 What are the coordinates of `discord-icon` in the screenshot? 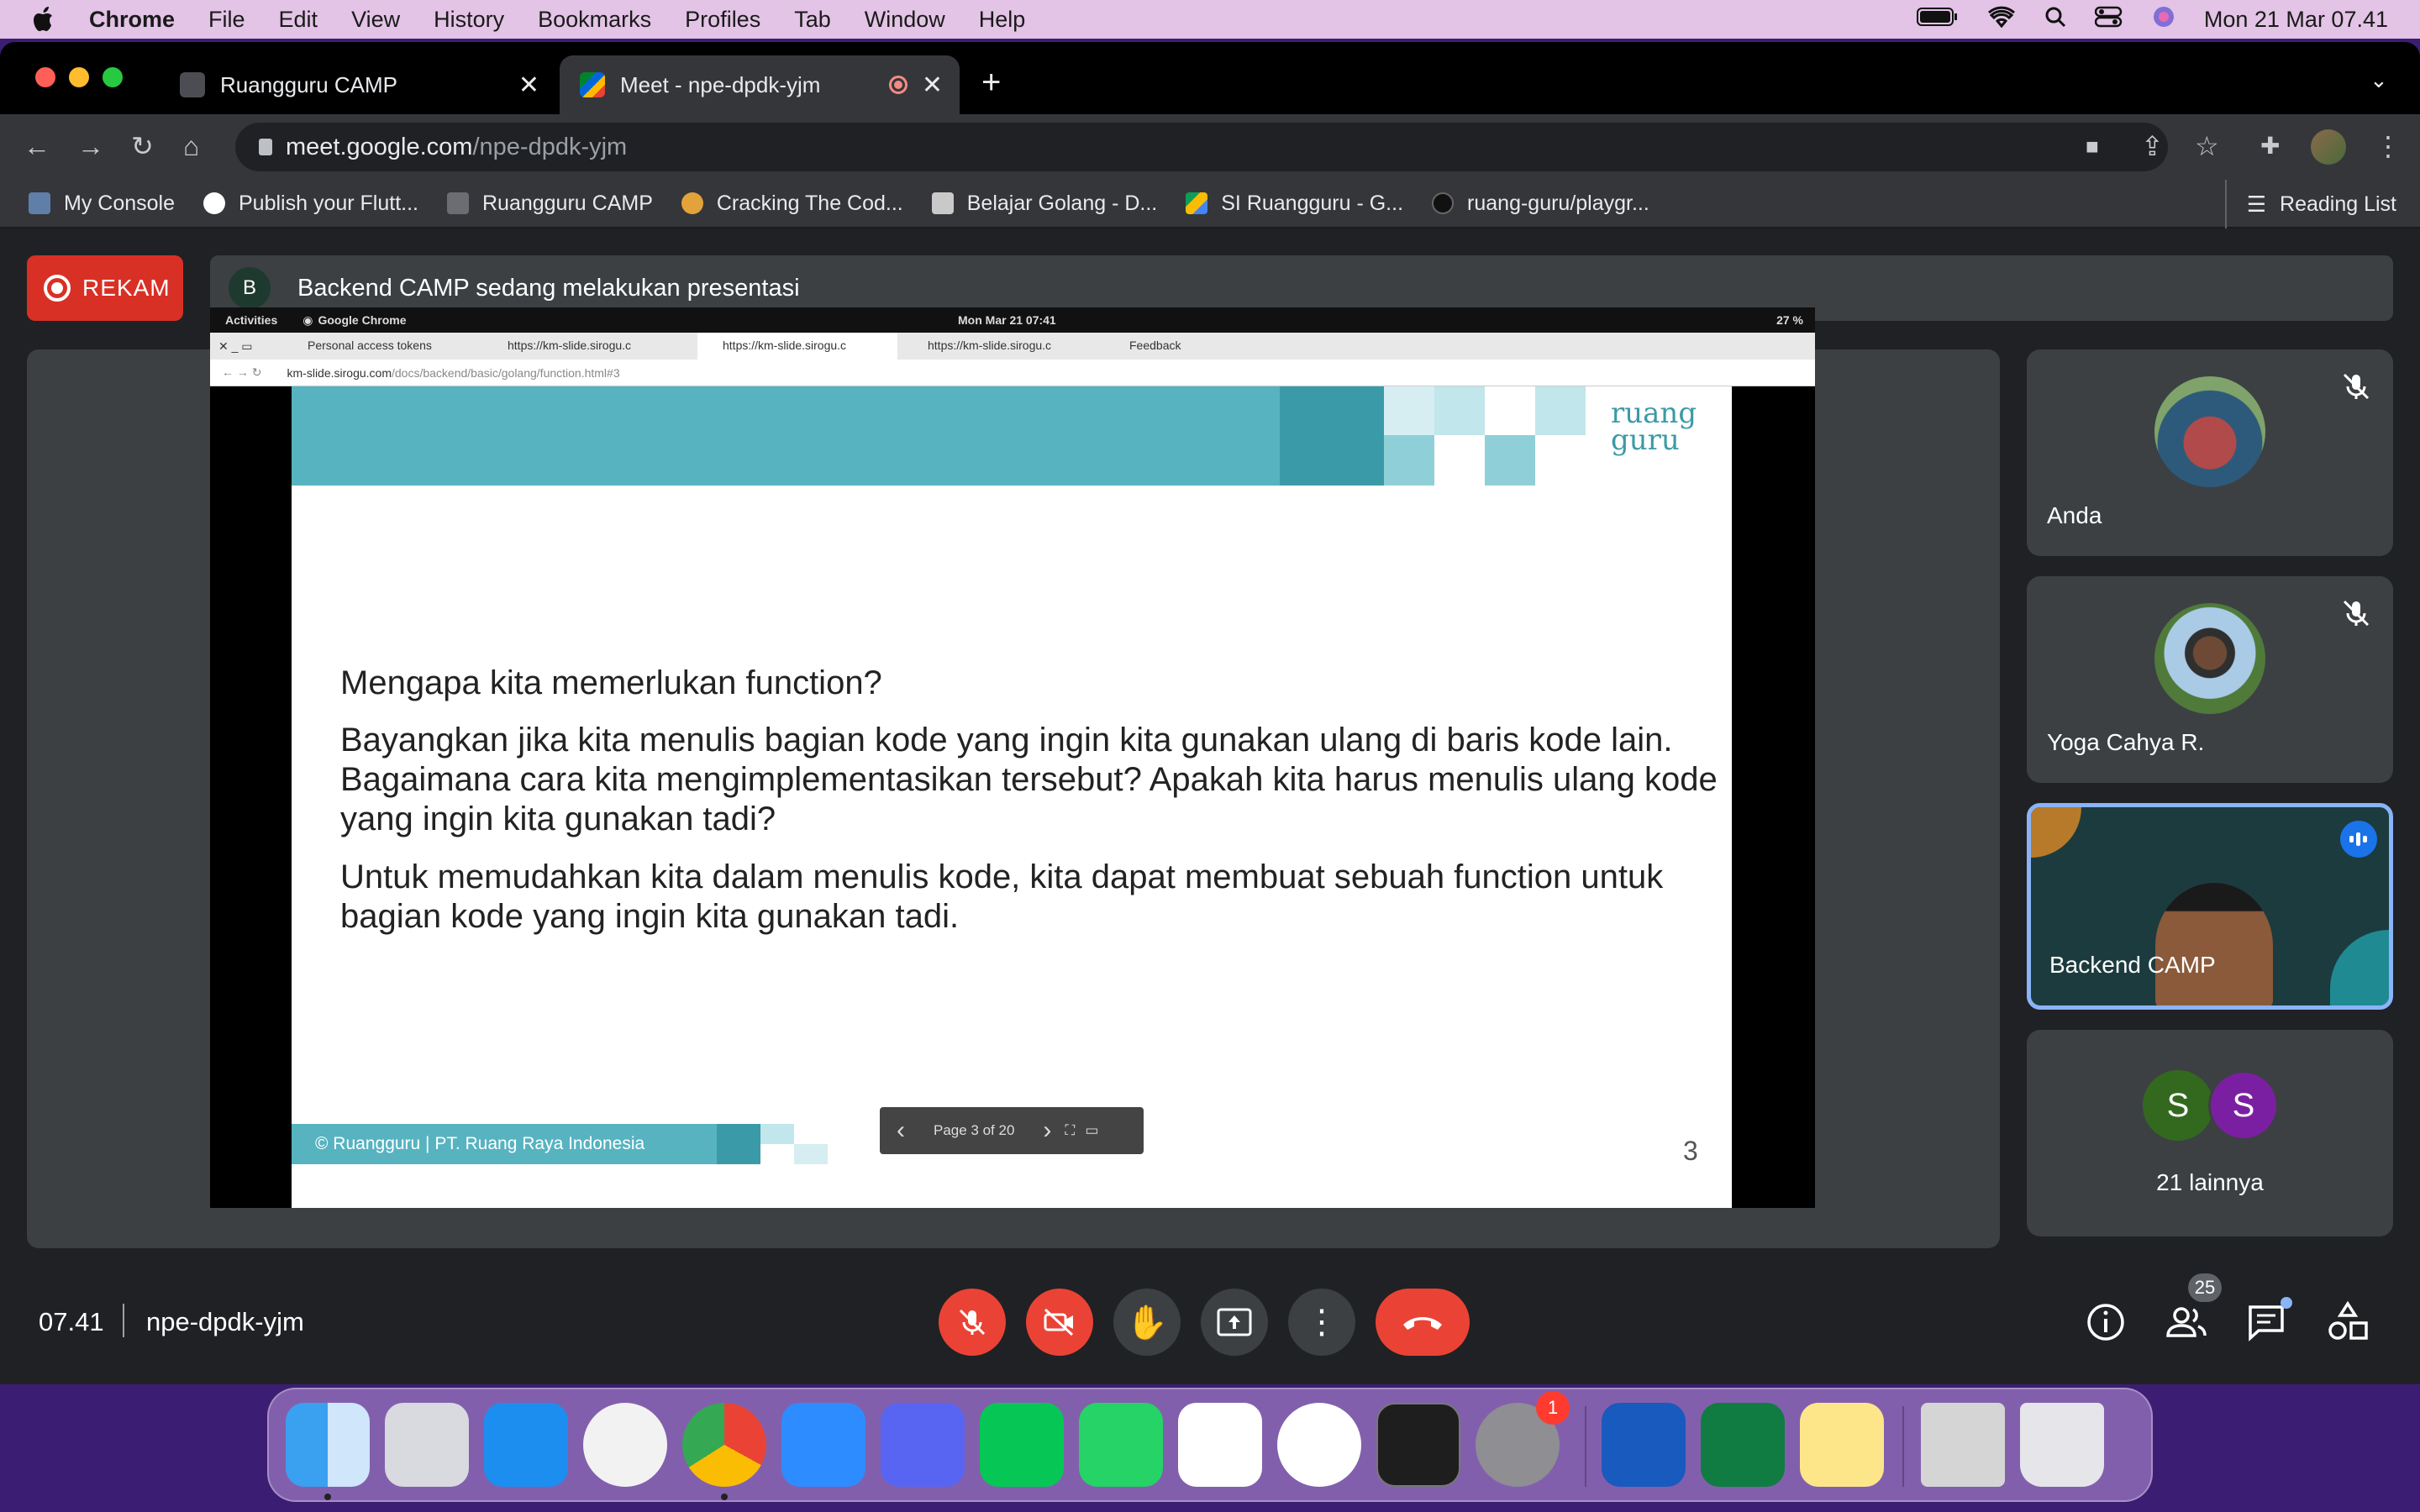 It's located at (923, 1445).